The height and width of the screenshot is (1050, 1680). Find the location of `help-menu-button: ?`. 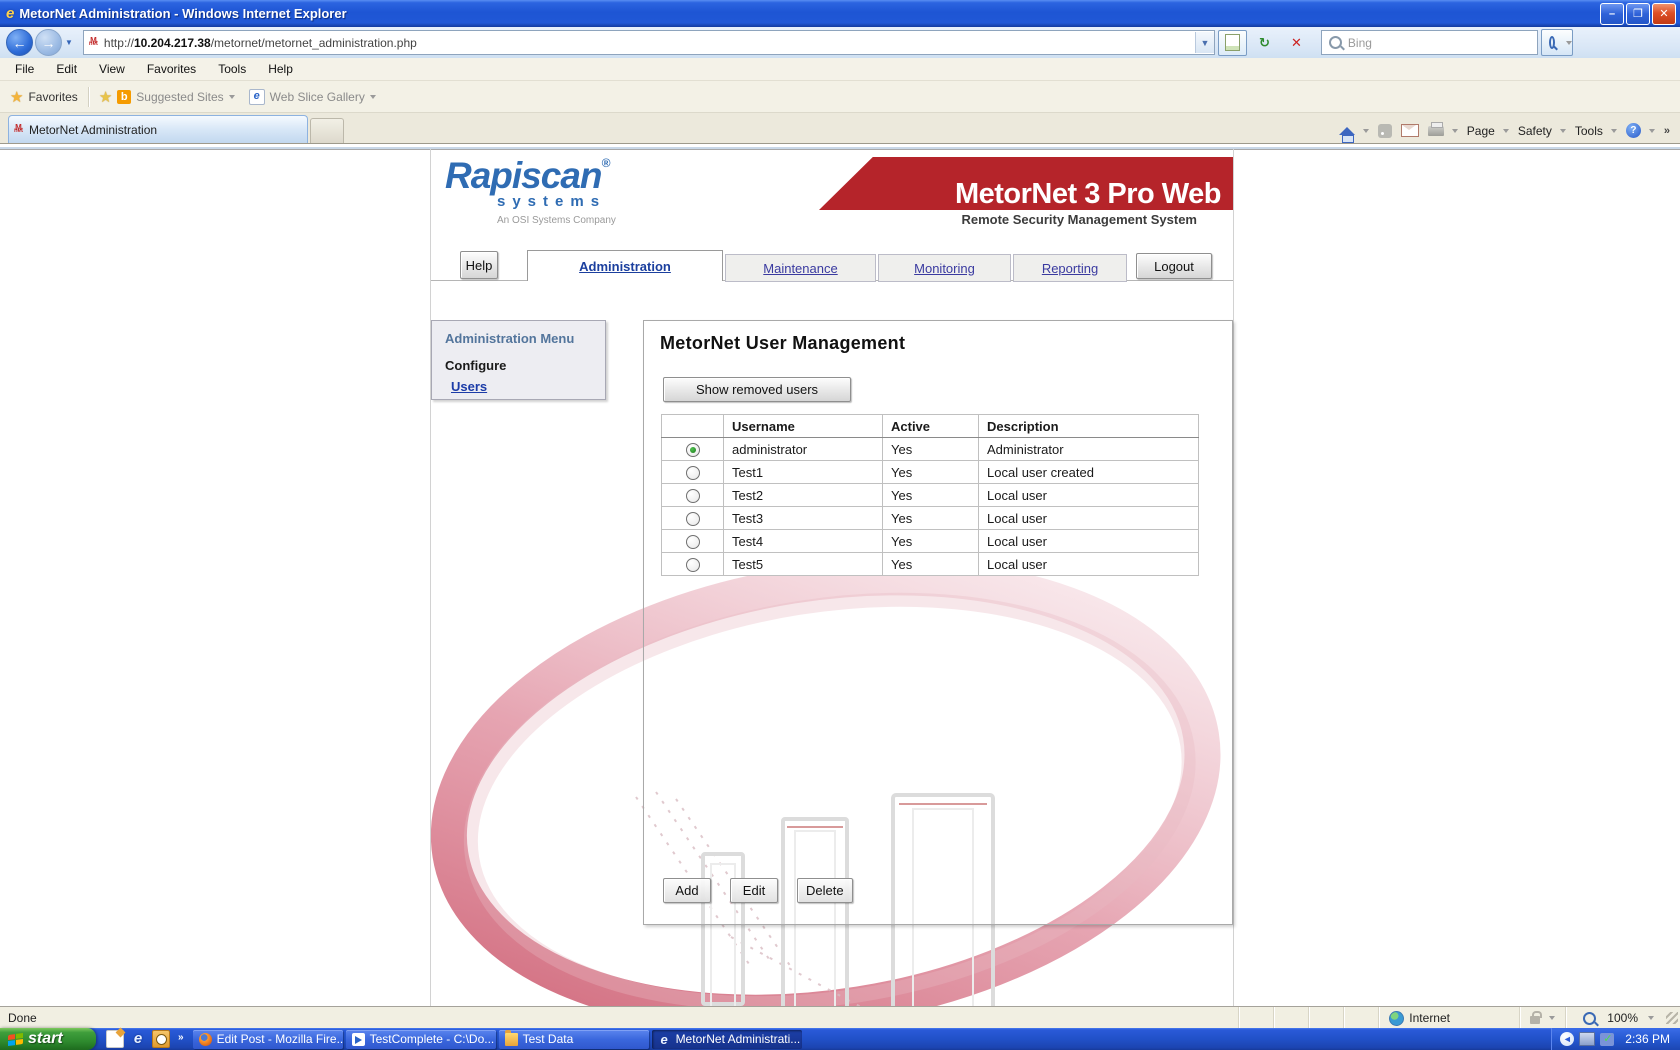

help-menu-button: ? is located at coordinates (1640, 130).